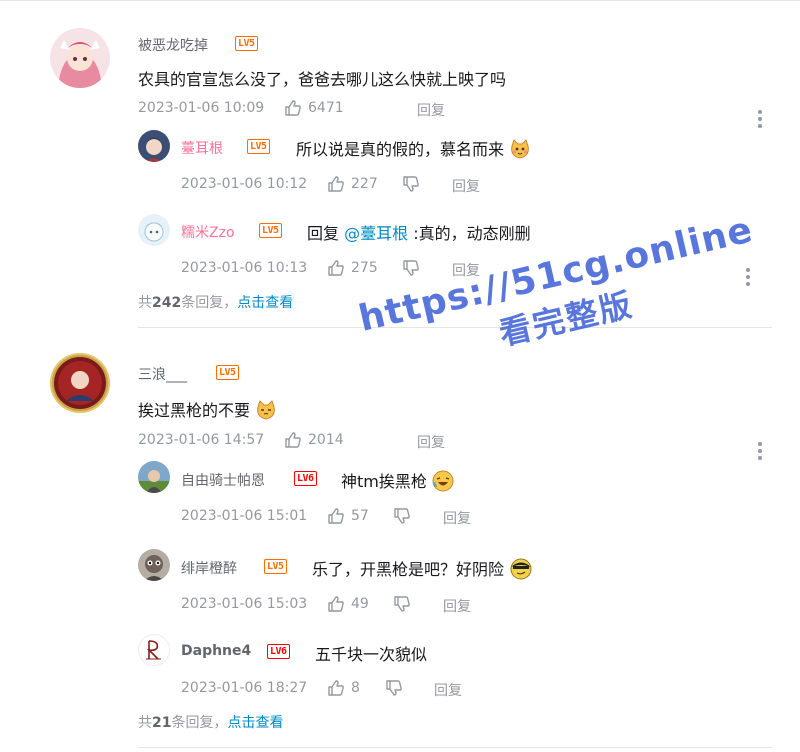  What do you see at coordinates (364, 184) in the screenshot?
I see `like-count: 227` at bounding box center [364, 184].